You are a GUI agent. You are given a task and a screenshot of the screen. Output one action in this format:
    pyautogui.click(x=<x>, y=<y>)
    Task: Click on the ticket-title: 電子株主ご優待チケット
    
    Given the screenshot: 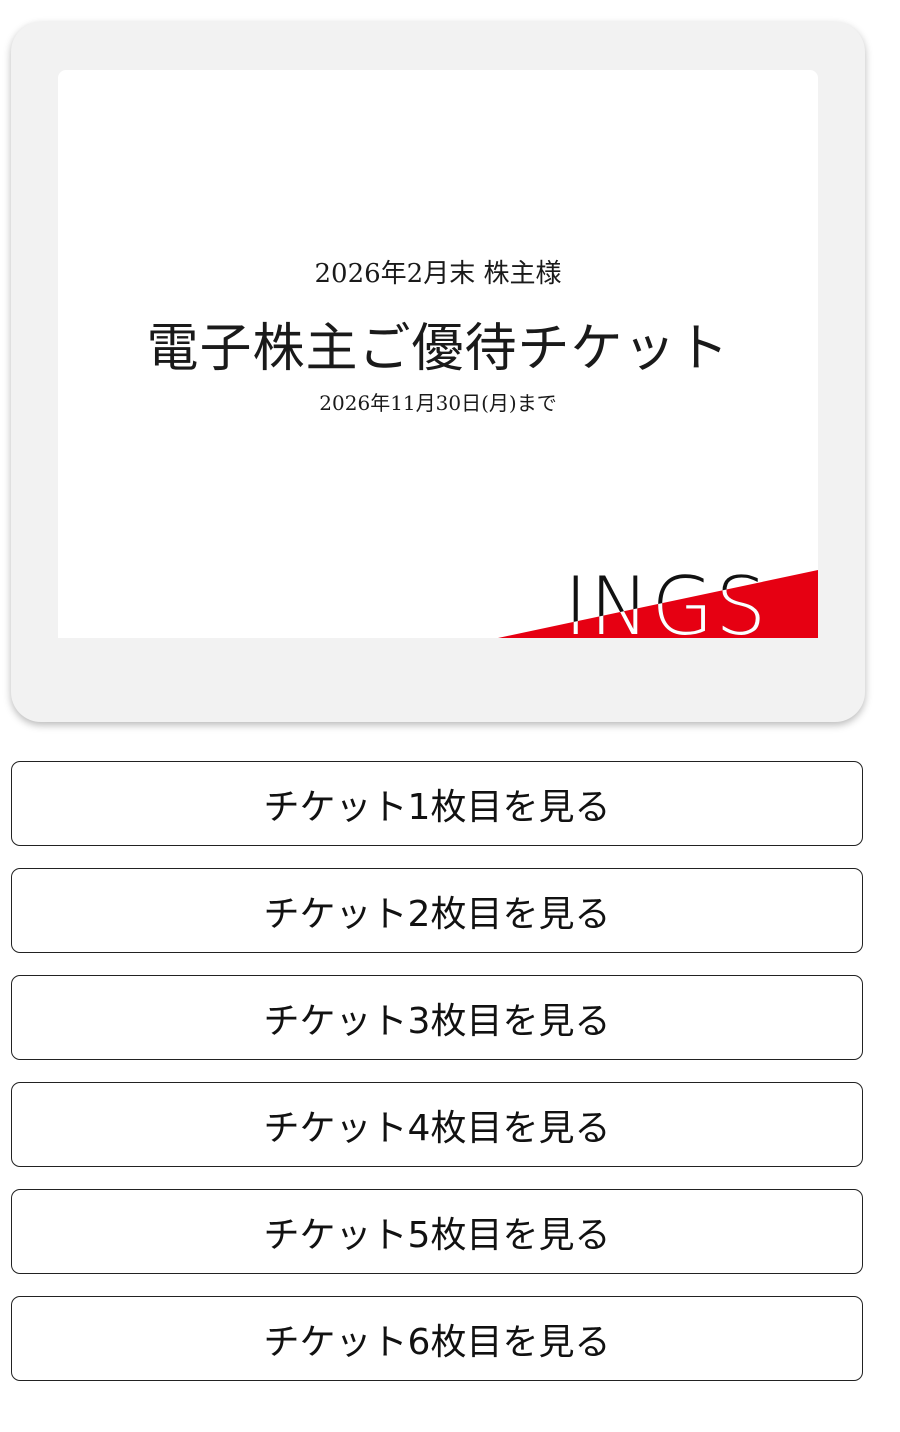 What is the action you would take?
    pyautogui.click(x=438, y=349)
    